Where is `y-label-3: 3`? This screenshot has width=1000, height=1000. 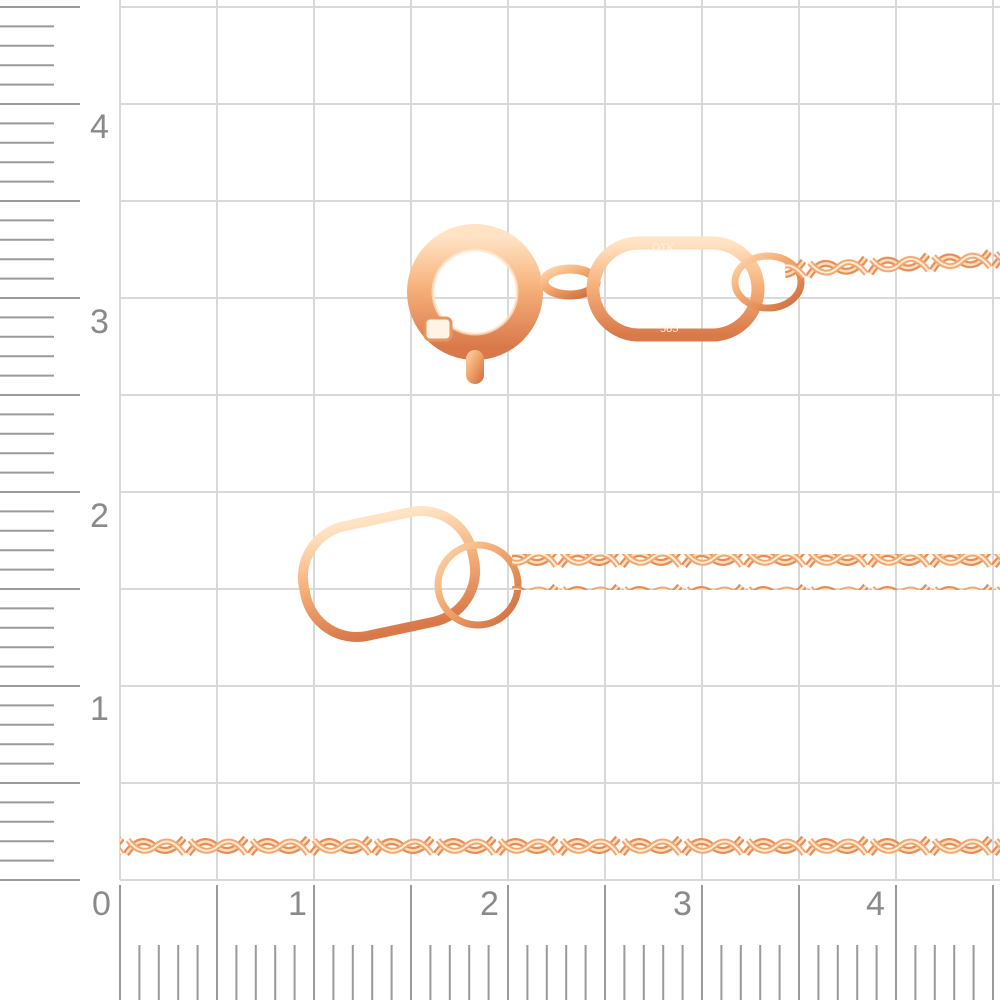 y-label-3: 3 is located at coordinates (99, 322).